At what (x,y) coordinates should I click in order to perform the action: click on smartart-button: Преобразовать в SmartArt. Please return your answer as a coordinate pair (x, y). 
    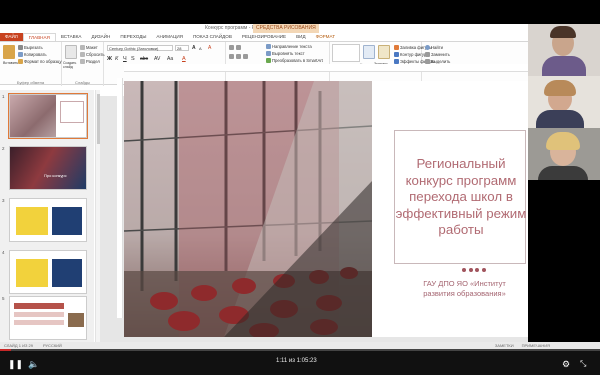
    Looking at the image, I should click on (294, 60).